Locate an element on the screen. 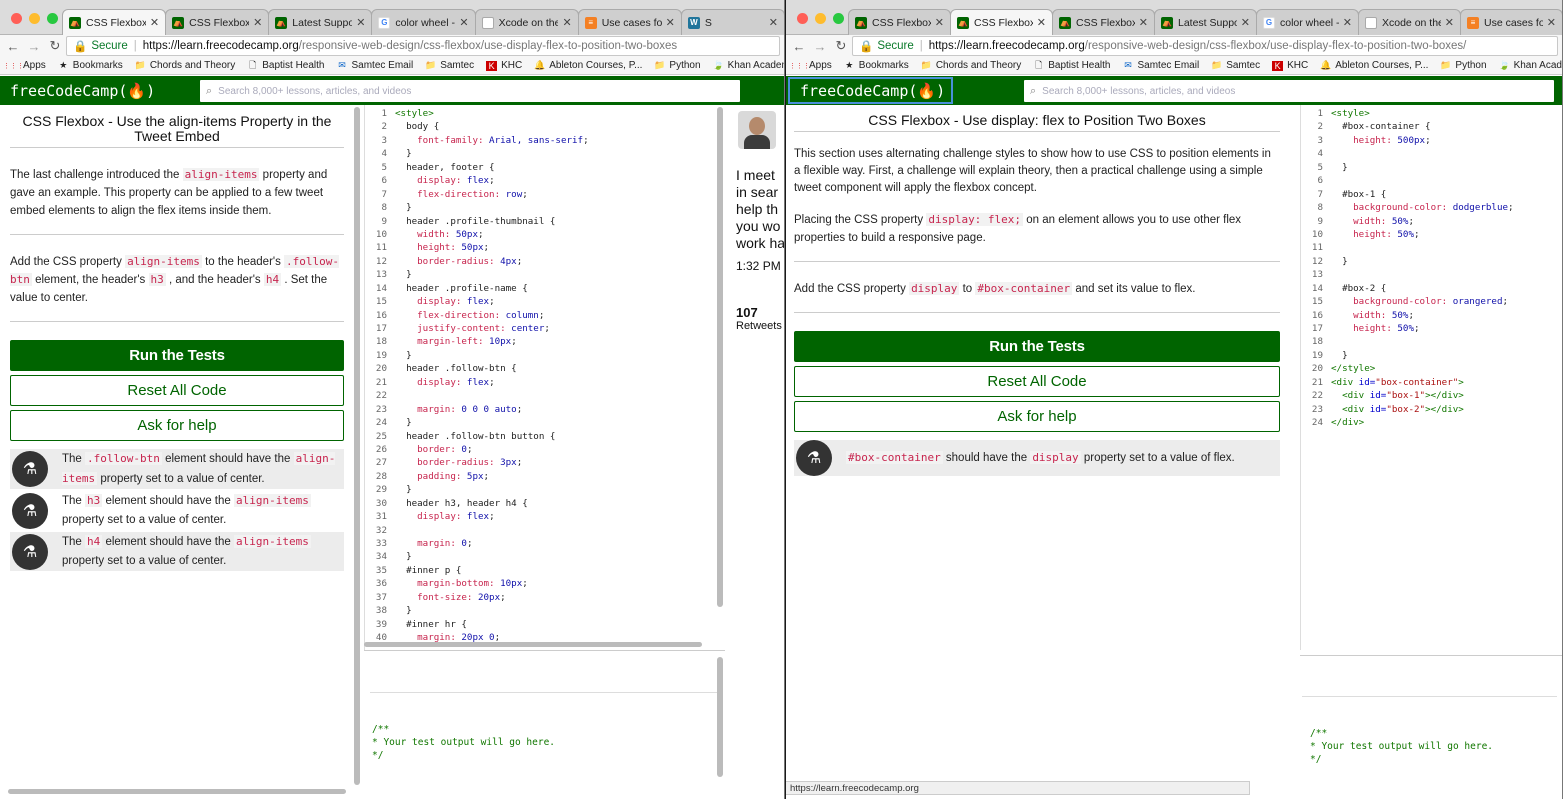 The width and height of the screenshot is (1563, 799). tab-7: W S ✕ is located at coordinates (732, 22).